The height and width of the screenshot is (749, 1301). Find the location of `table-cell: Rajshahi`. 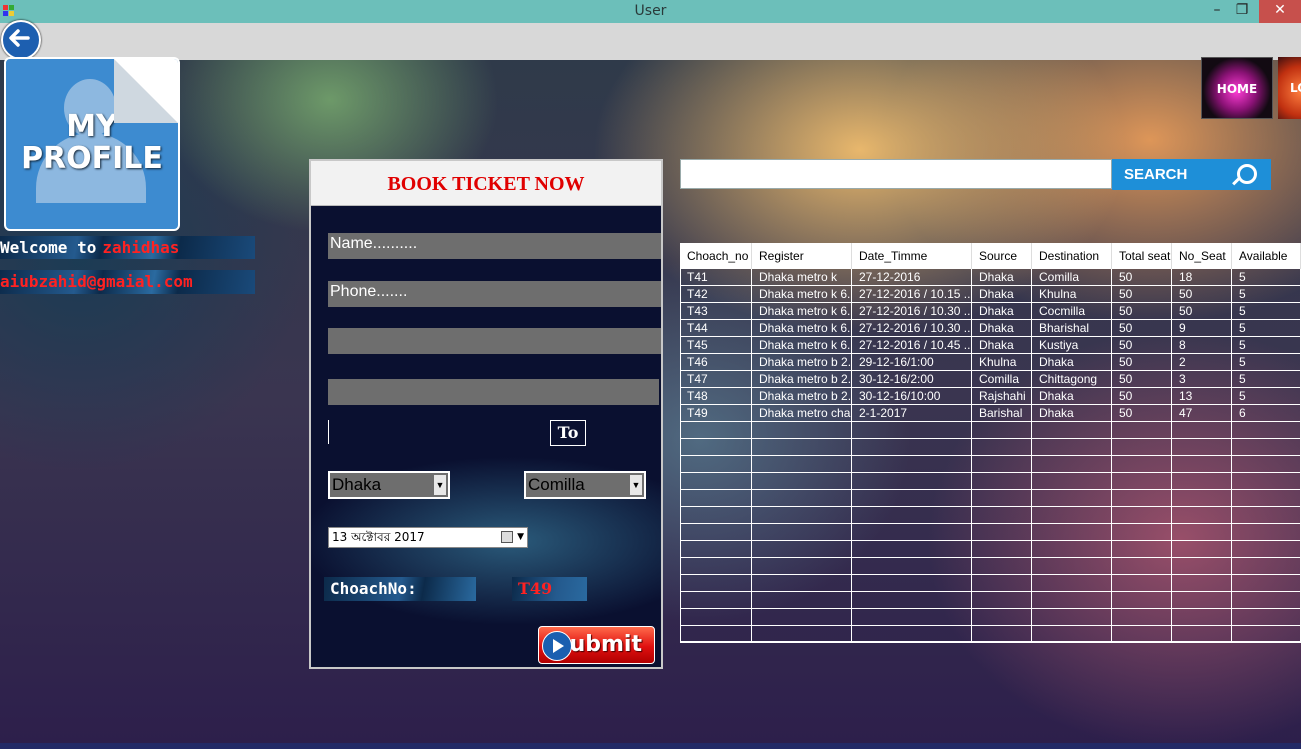

table-cell: Rajshahi is located at coordinates (1002, 396).